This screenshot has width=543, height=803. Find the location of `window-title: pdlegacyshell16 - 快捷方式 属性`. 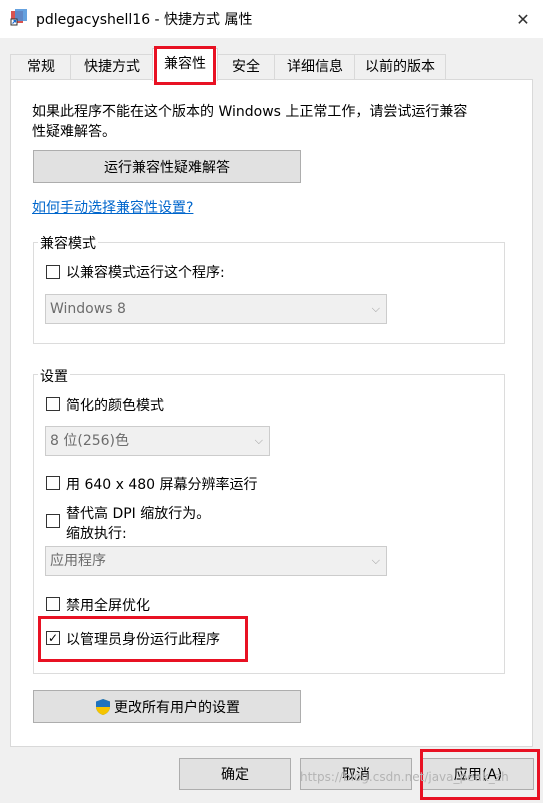

window-title: pdlegacyshell16 - 快捷方式 属性 is located at coordinates (144, 20).